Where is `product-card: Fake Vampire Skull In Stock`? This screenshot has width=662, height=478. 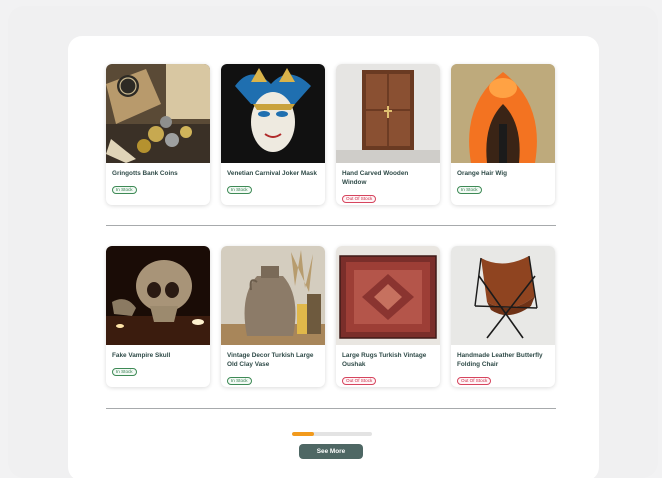 product-card: Fake Vampire Skull In Stock is located at coordinates (158, 316).